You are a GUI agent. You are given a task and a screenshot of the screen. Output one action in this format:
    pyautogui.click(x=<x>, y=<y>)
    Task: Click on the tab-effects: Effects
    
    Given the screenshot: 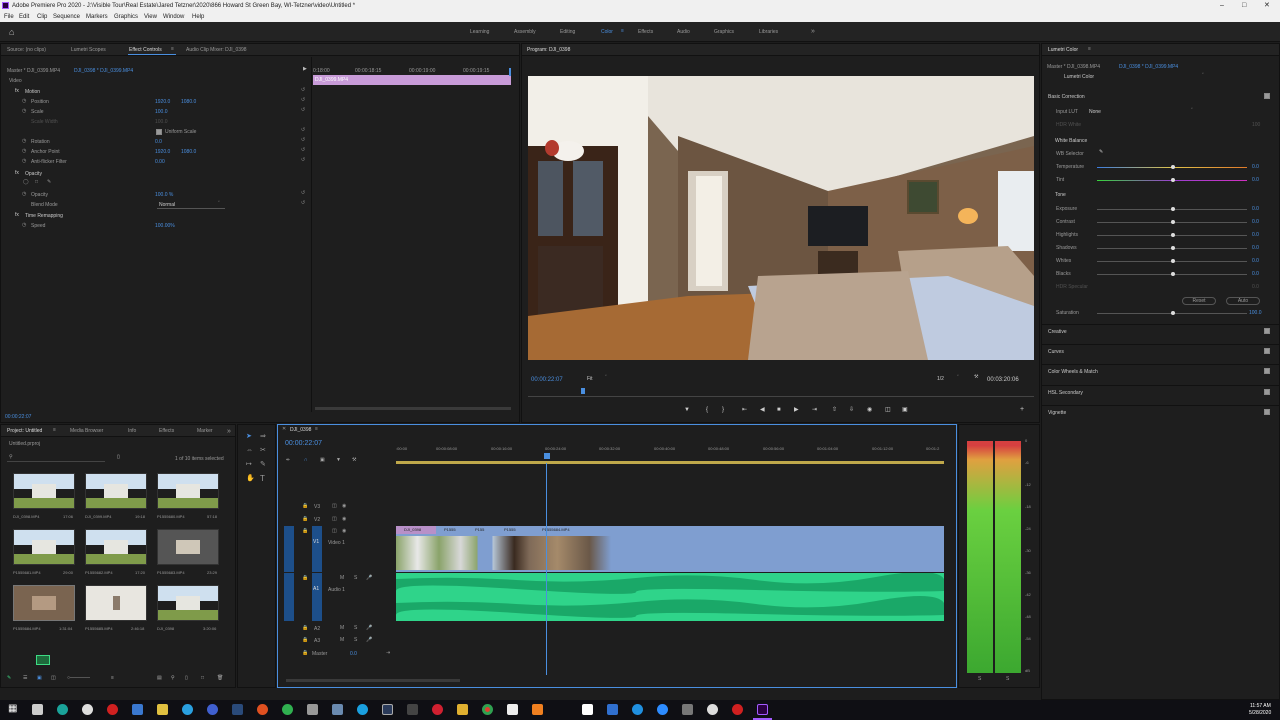 What is the action you would take?
    pyautogui.click(x=166, y=431)
    